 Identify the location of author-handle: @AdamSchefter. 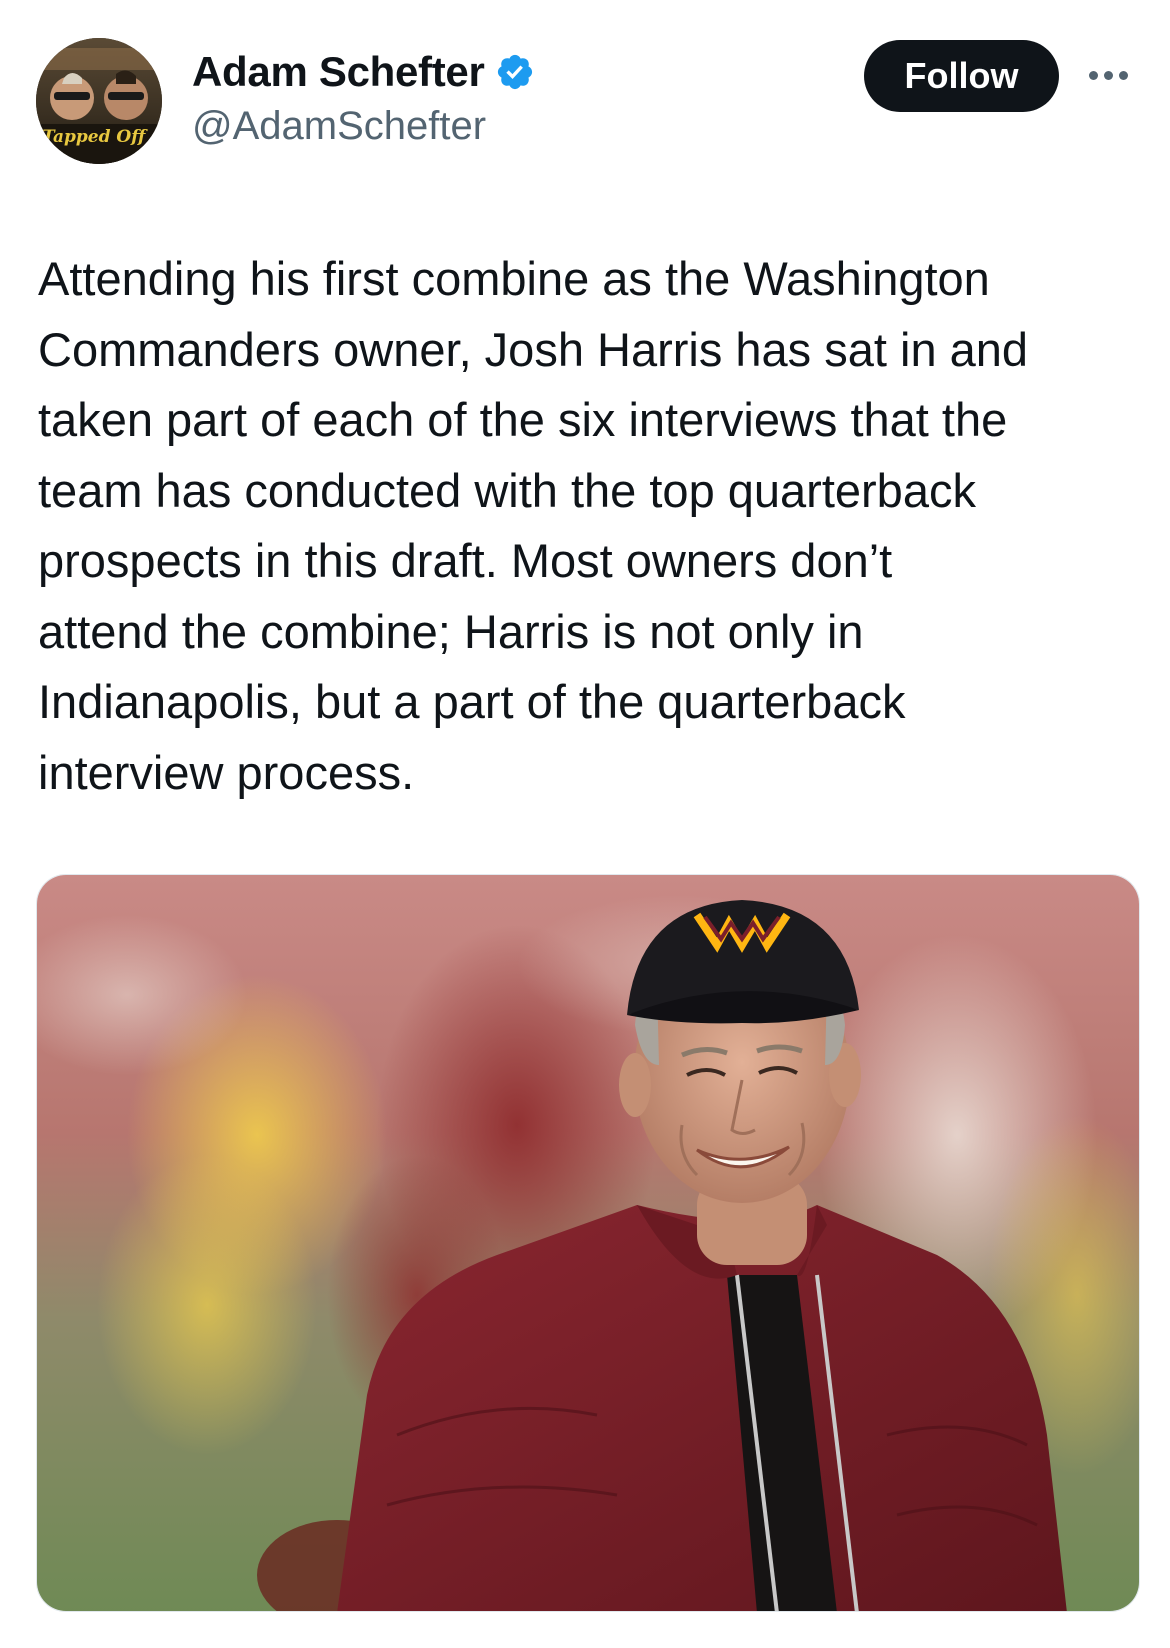
(339, 126).